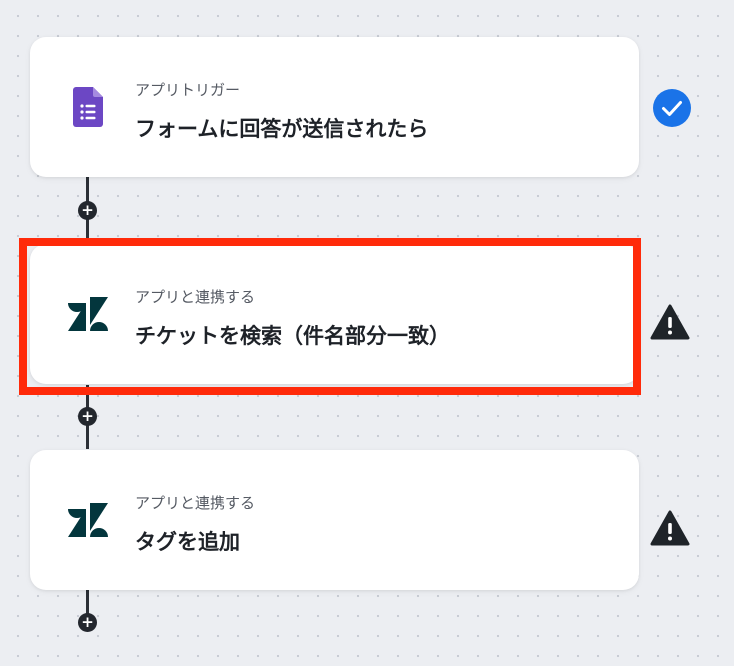  I want to click on step-title: タグを追加, so click(187, 542).